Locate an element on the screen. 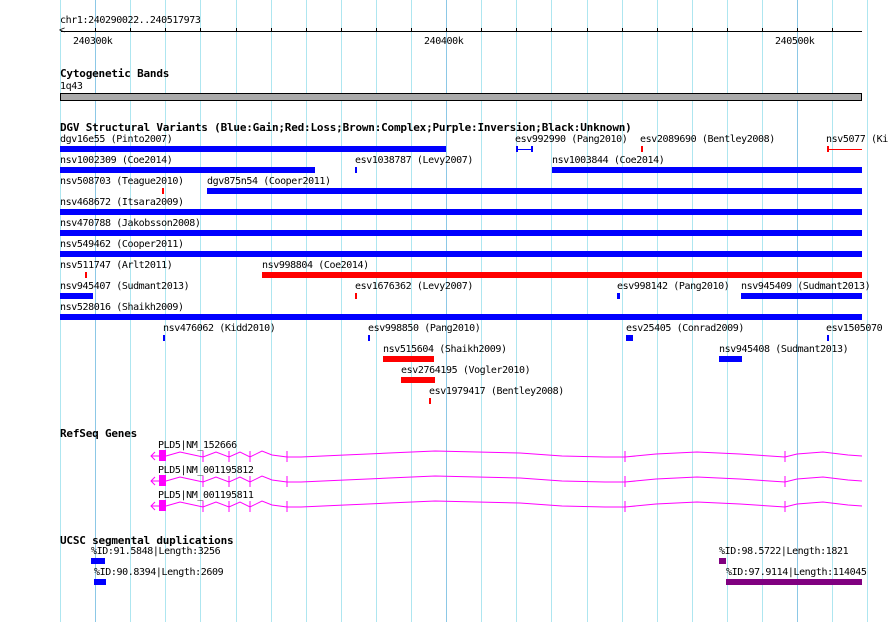 The height and width of the screenshot is (622, 890). dgv-feature-label: nsv508703 (Teague2010) is located at coordinates (122, 181).